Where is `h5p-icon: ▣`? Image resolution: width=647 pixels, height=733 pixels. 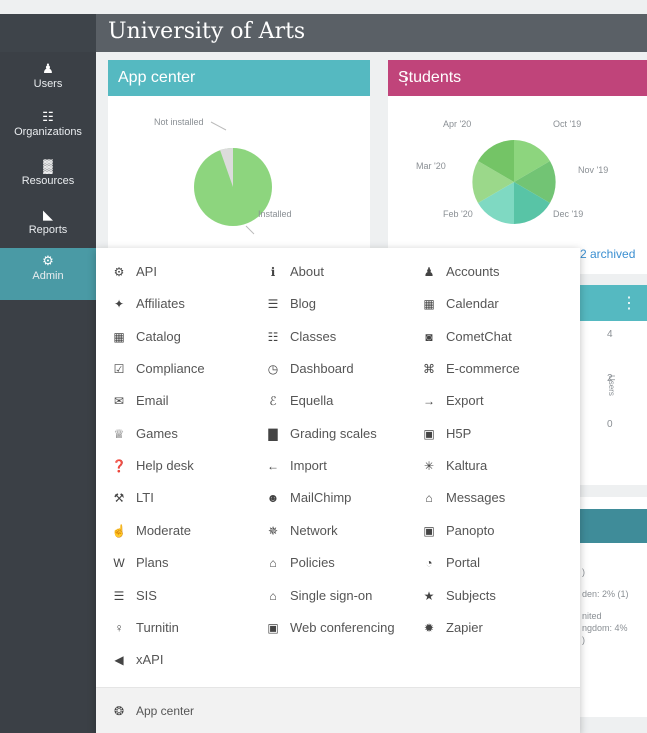 h5p-icon: ▣ is located at coordinates (429, 434).